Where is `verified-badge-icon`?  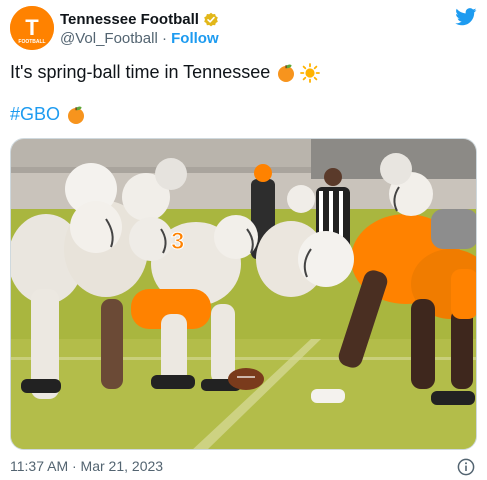 verified-badge-icon is located at coordinates (211, 20).